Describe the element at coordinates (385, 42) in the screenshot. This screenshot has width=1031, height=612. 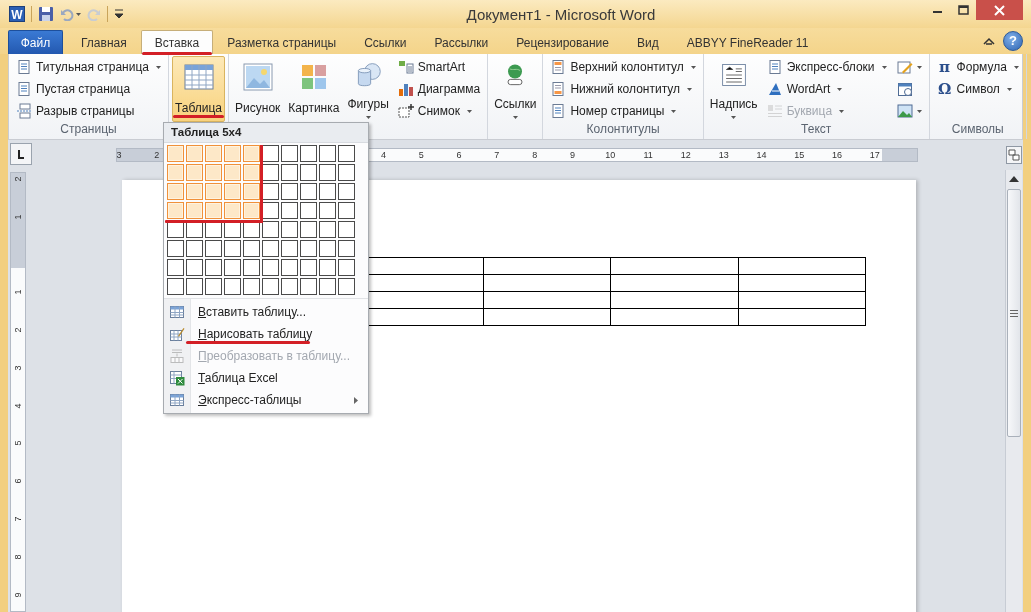
I see `ribbon-tab: Ссылки` at that location.